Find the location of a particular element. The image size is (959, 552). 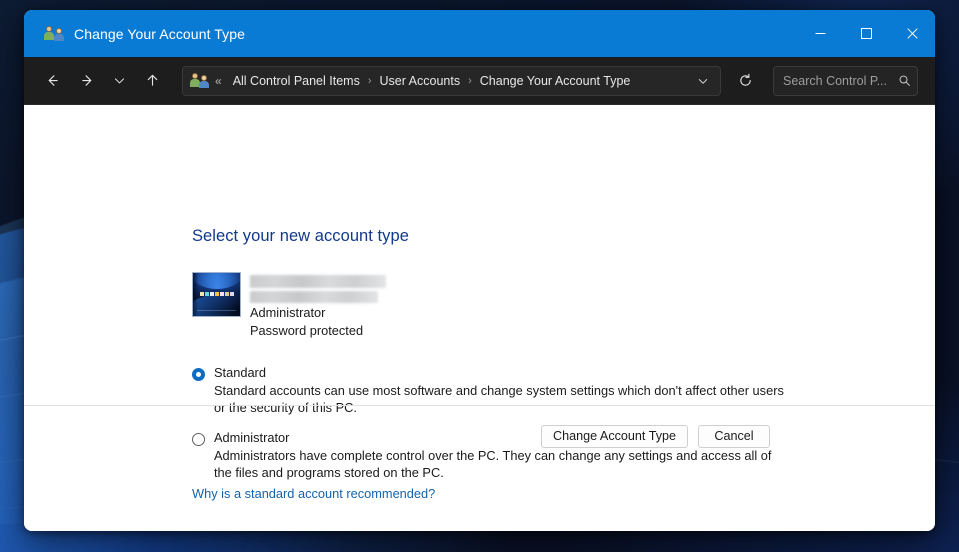

change-account-type-button: Change Account Type is located at coordinates (614, 436).